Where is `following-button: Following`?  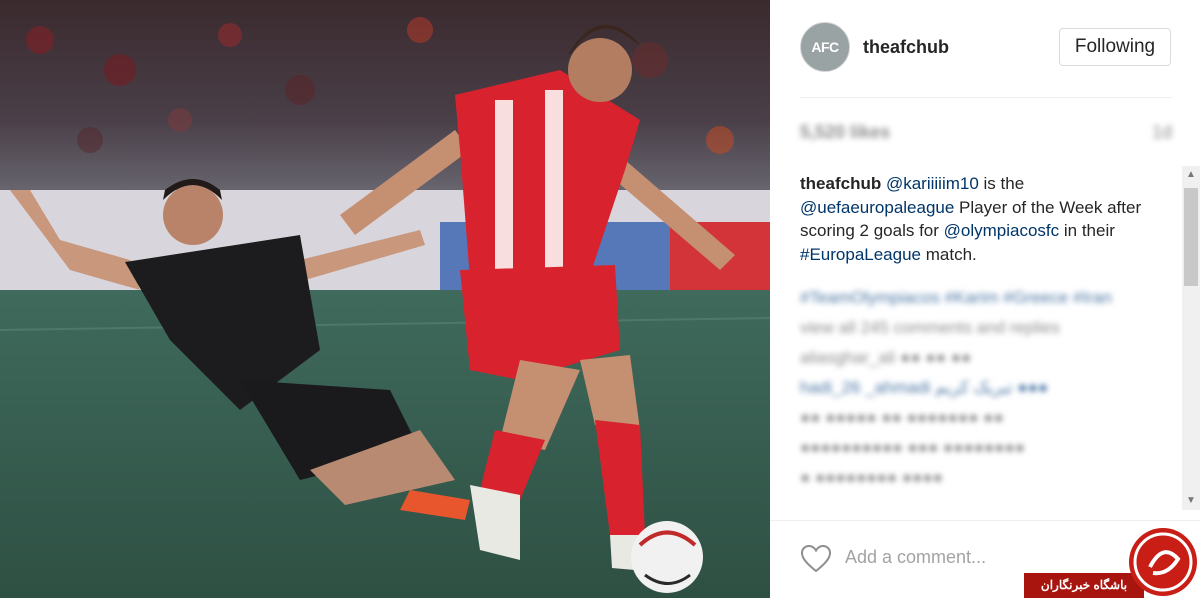
following-button: Following is located at coordinates (1115, 47).